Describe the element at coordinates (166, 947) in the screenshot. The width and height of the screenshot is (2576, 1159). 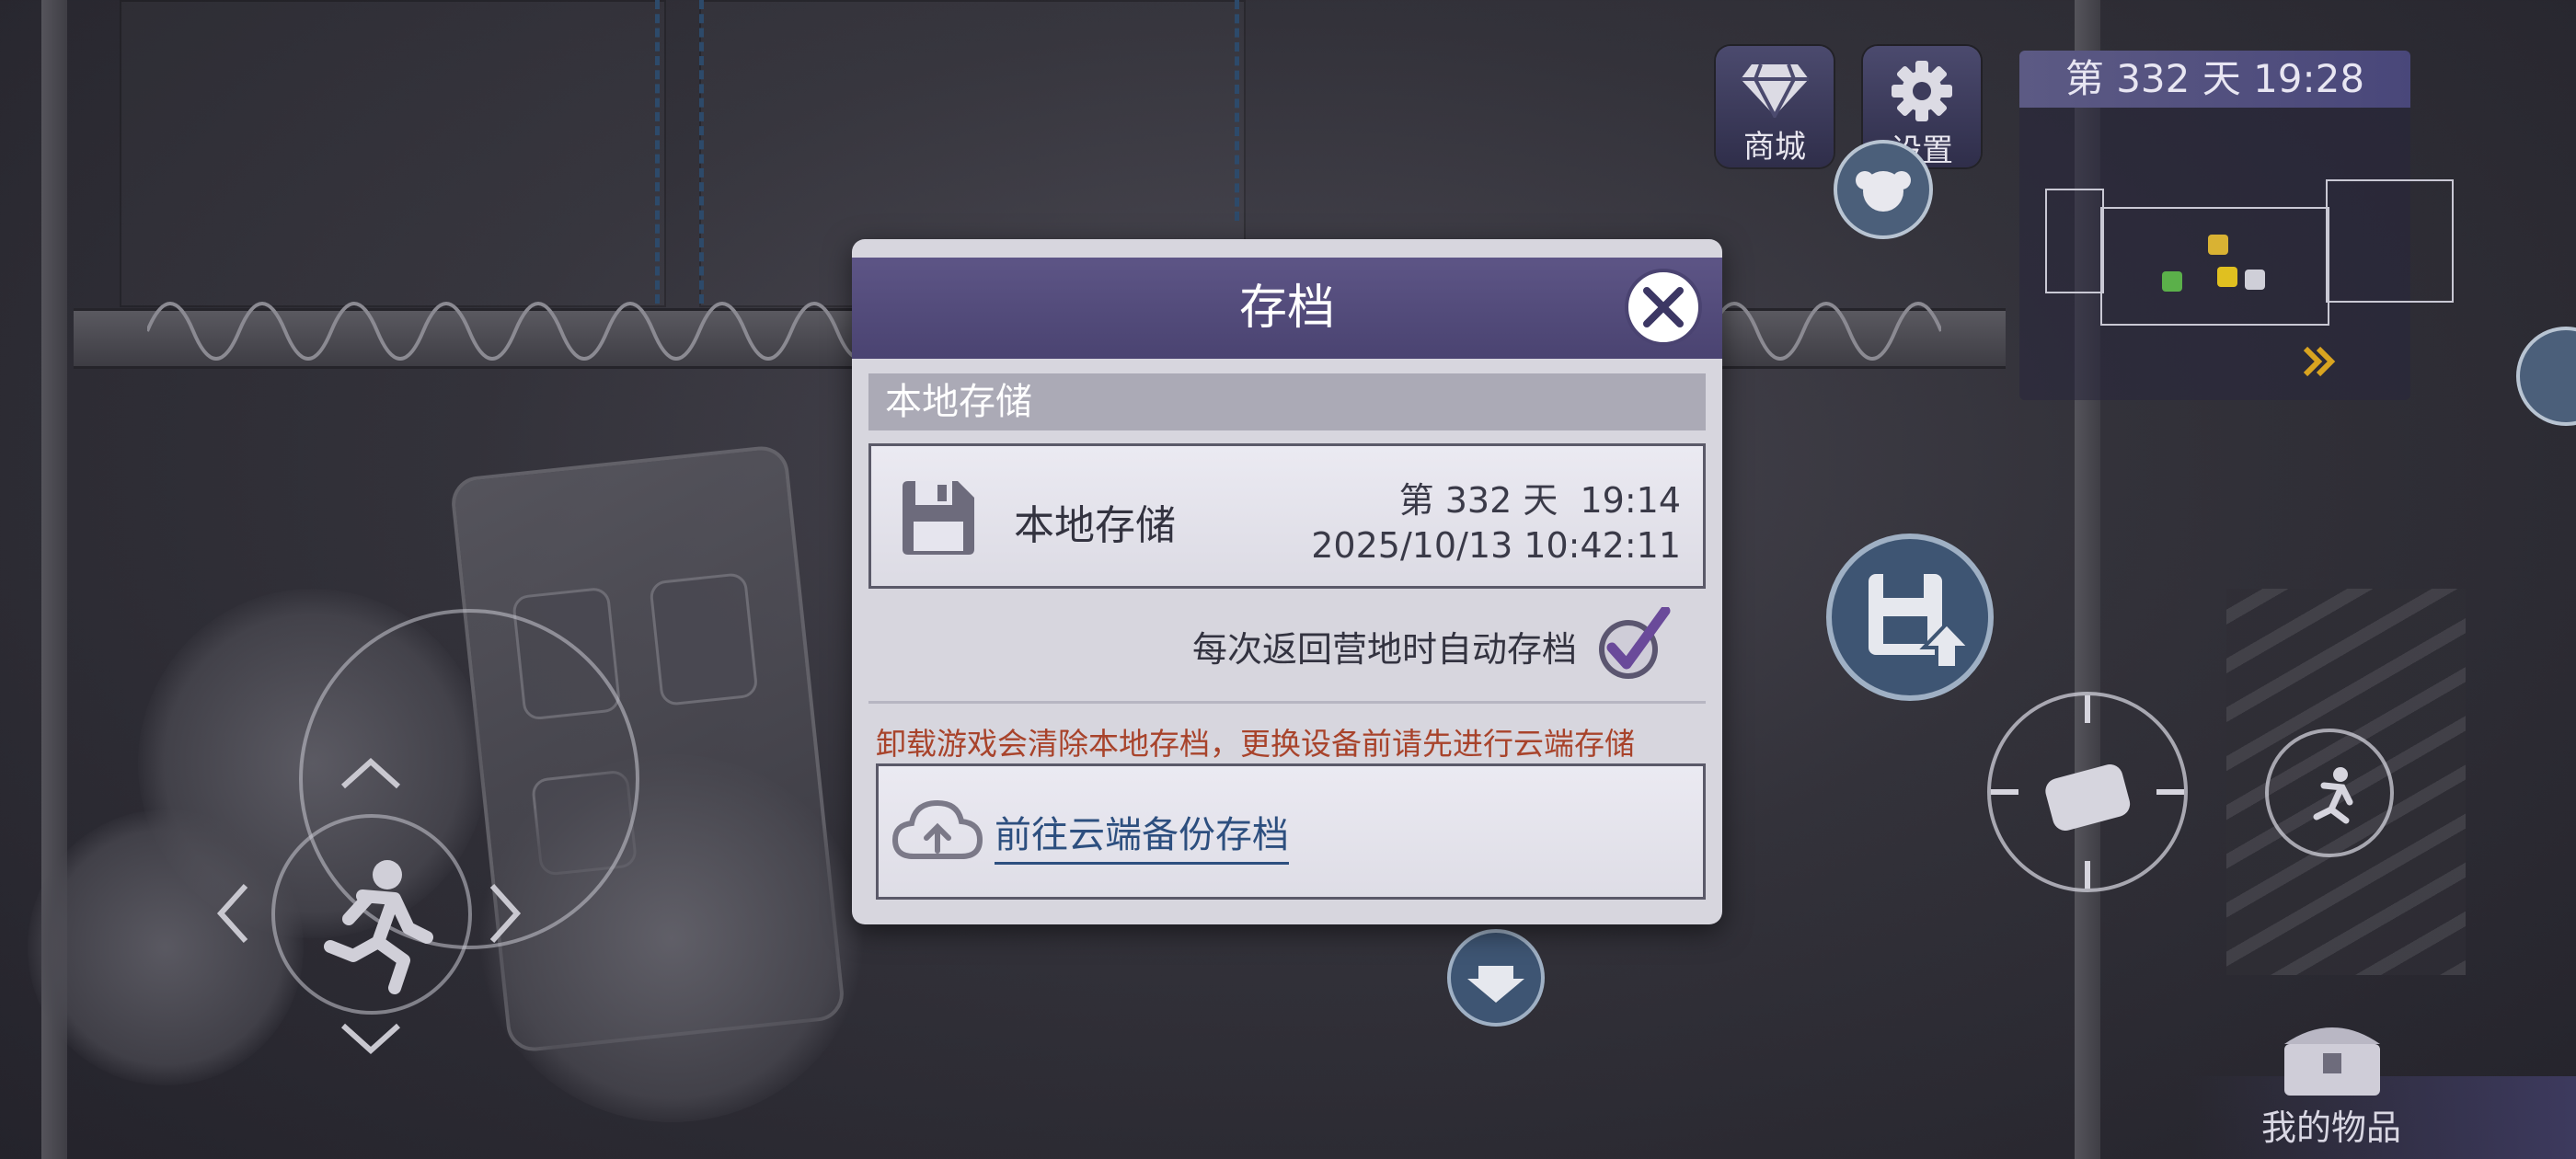
I see `bush` at that location.